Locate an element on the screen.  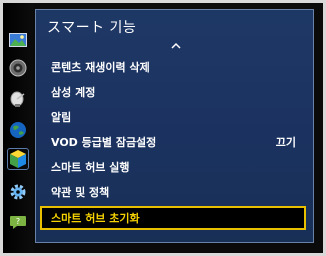
menu-item-label: VOD 등급별 잠금설정 is located at coordinates (104, 142).